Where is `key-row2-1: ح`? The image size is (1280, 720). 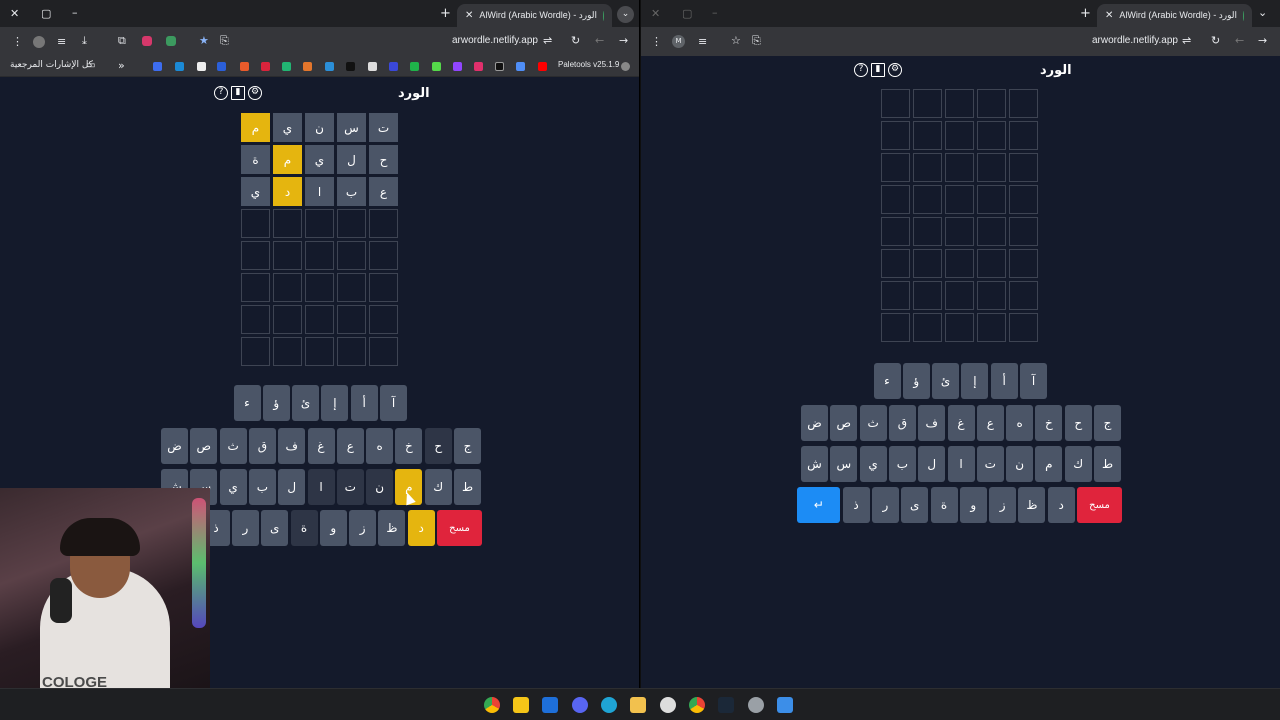
key-row2-1: ح is located at coordinates (438, 446).